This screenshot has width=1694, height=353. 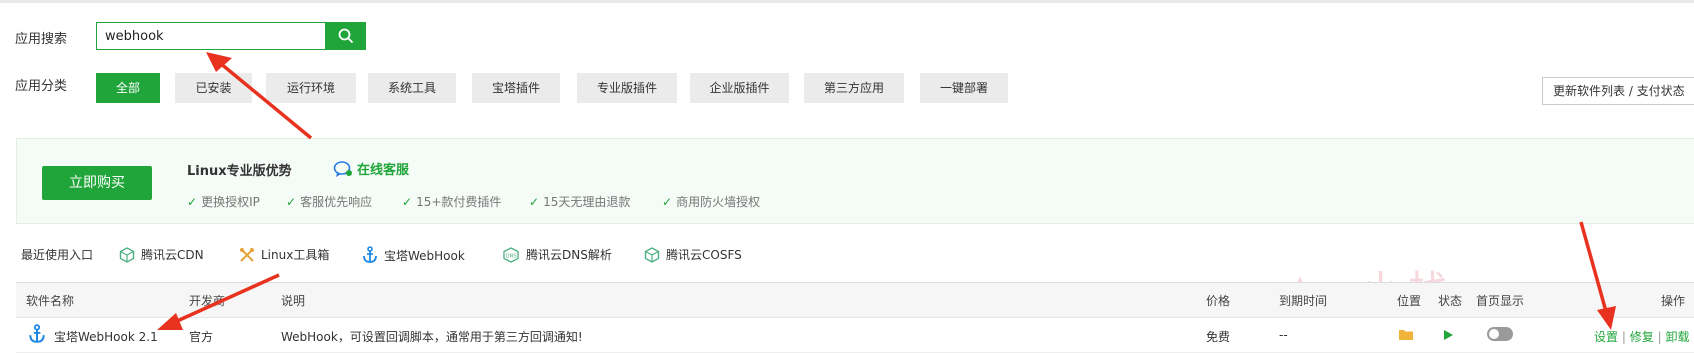 I want to click on header-name: 软件名称, so click(x=50, y=301).